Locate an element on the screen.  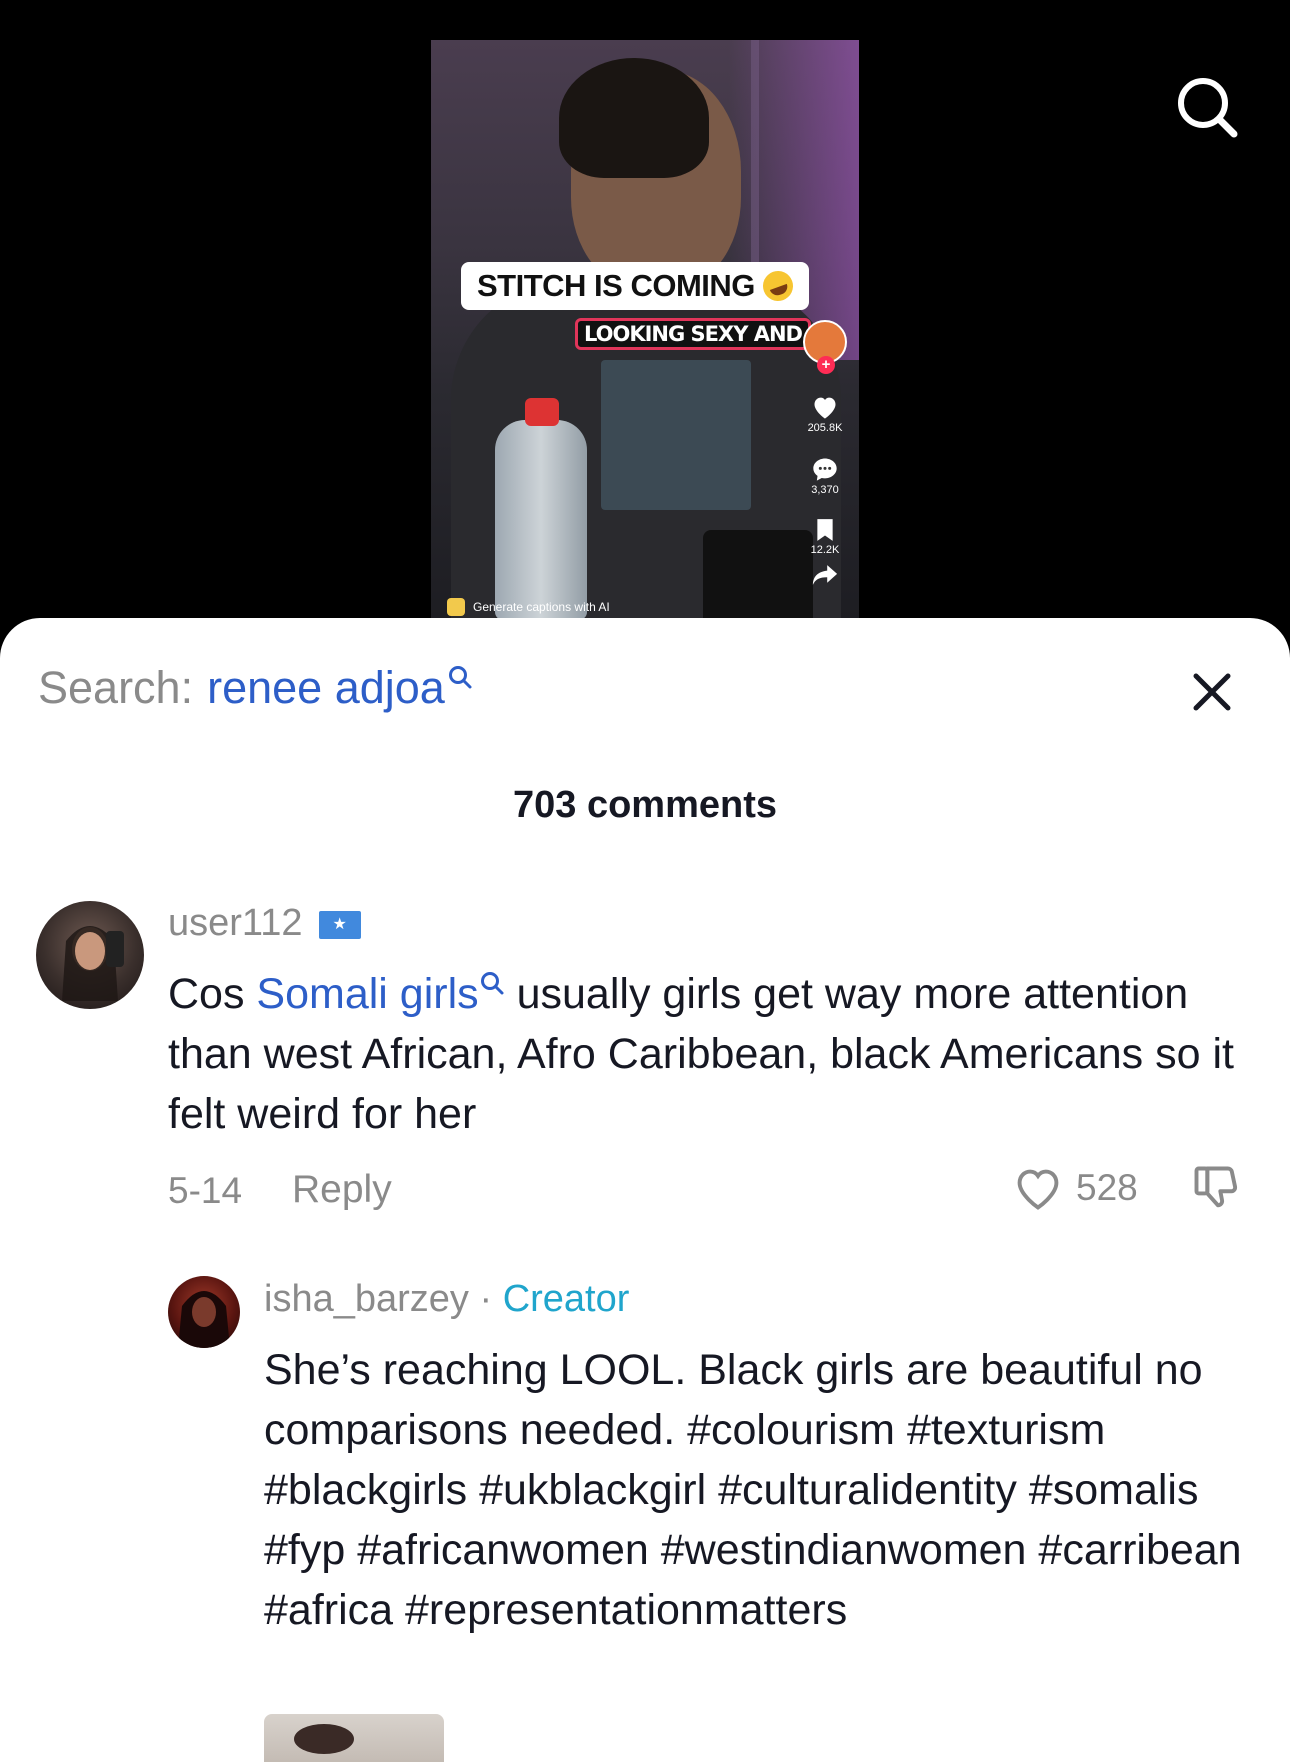
search-prefix: Search: is located at coordinates (116, 687).